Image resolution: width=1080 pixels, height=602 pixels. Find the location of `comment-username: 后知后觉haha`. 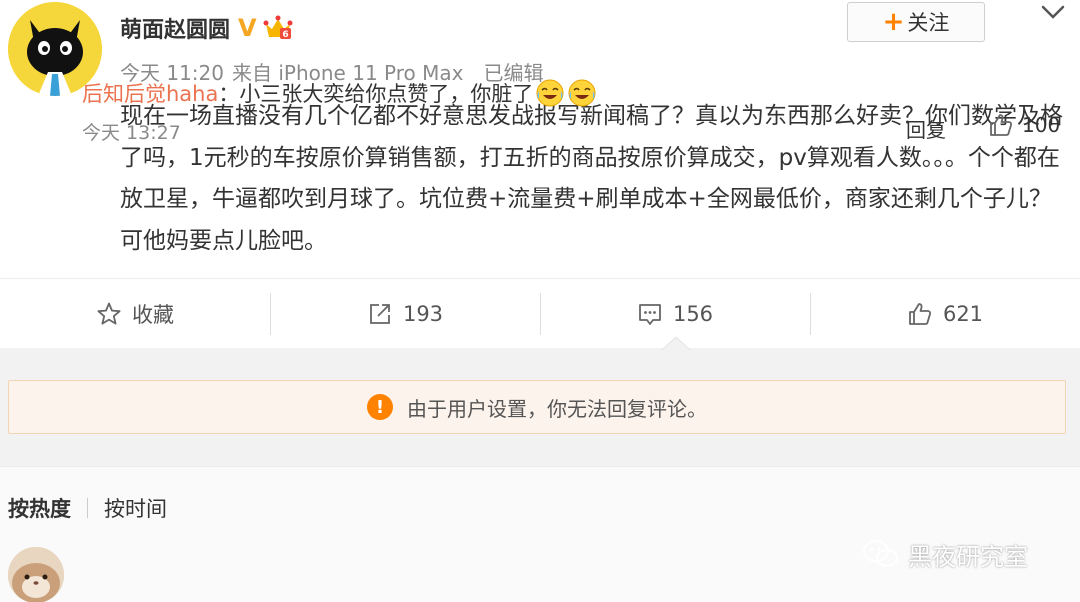

comment-username: 后知后觉haha is located at coordinates (150, 93).